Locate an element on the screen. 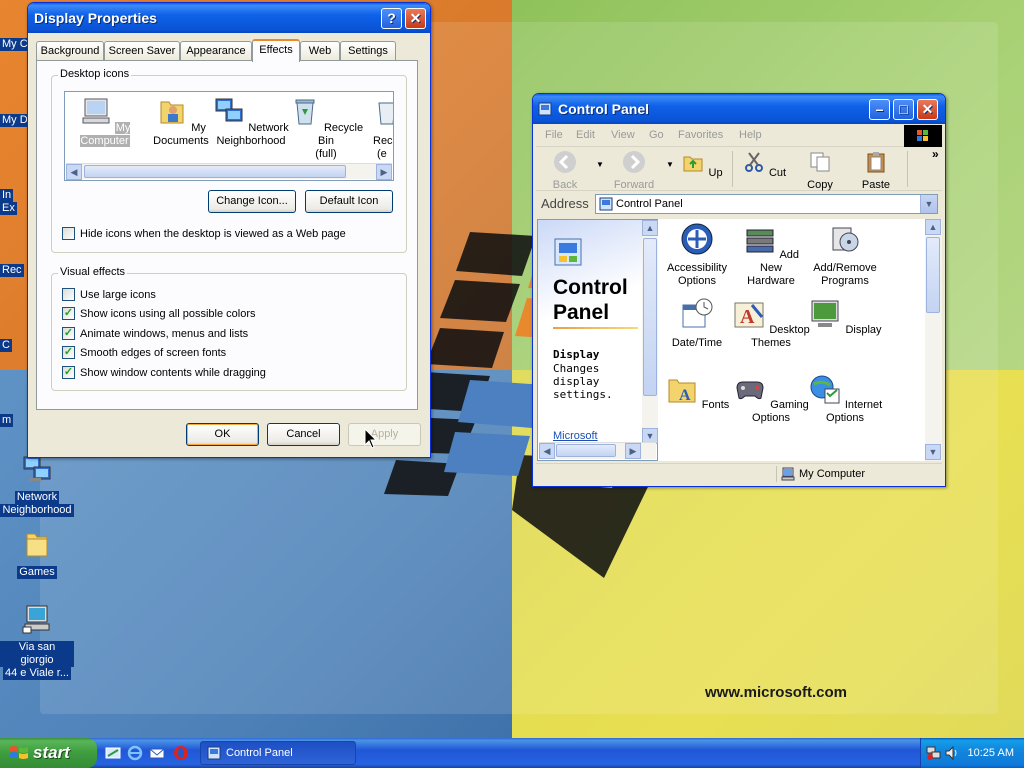  item-gaming-options: Gaming Options is located at coordinates (771, 398).